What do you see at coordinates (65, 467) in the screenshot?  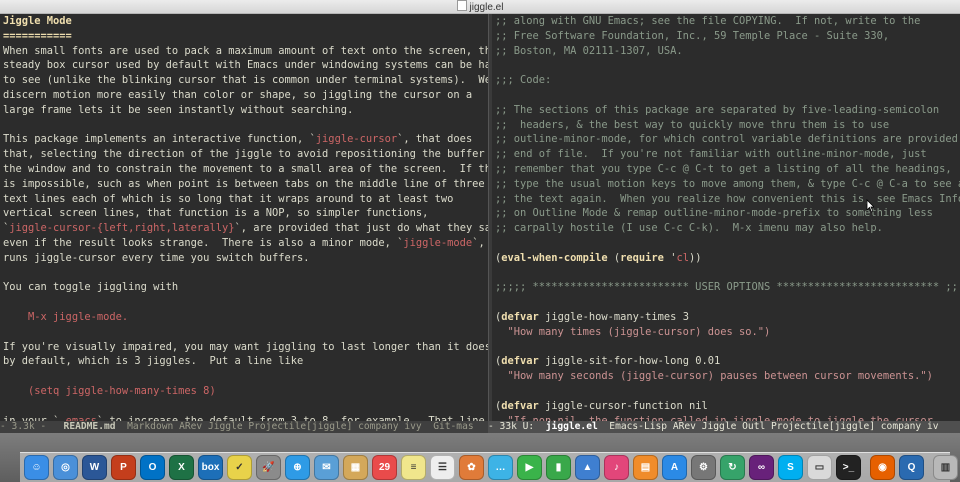 I see `chrome-icon: ◎` at bounding box center [65, 467].